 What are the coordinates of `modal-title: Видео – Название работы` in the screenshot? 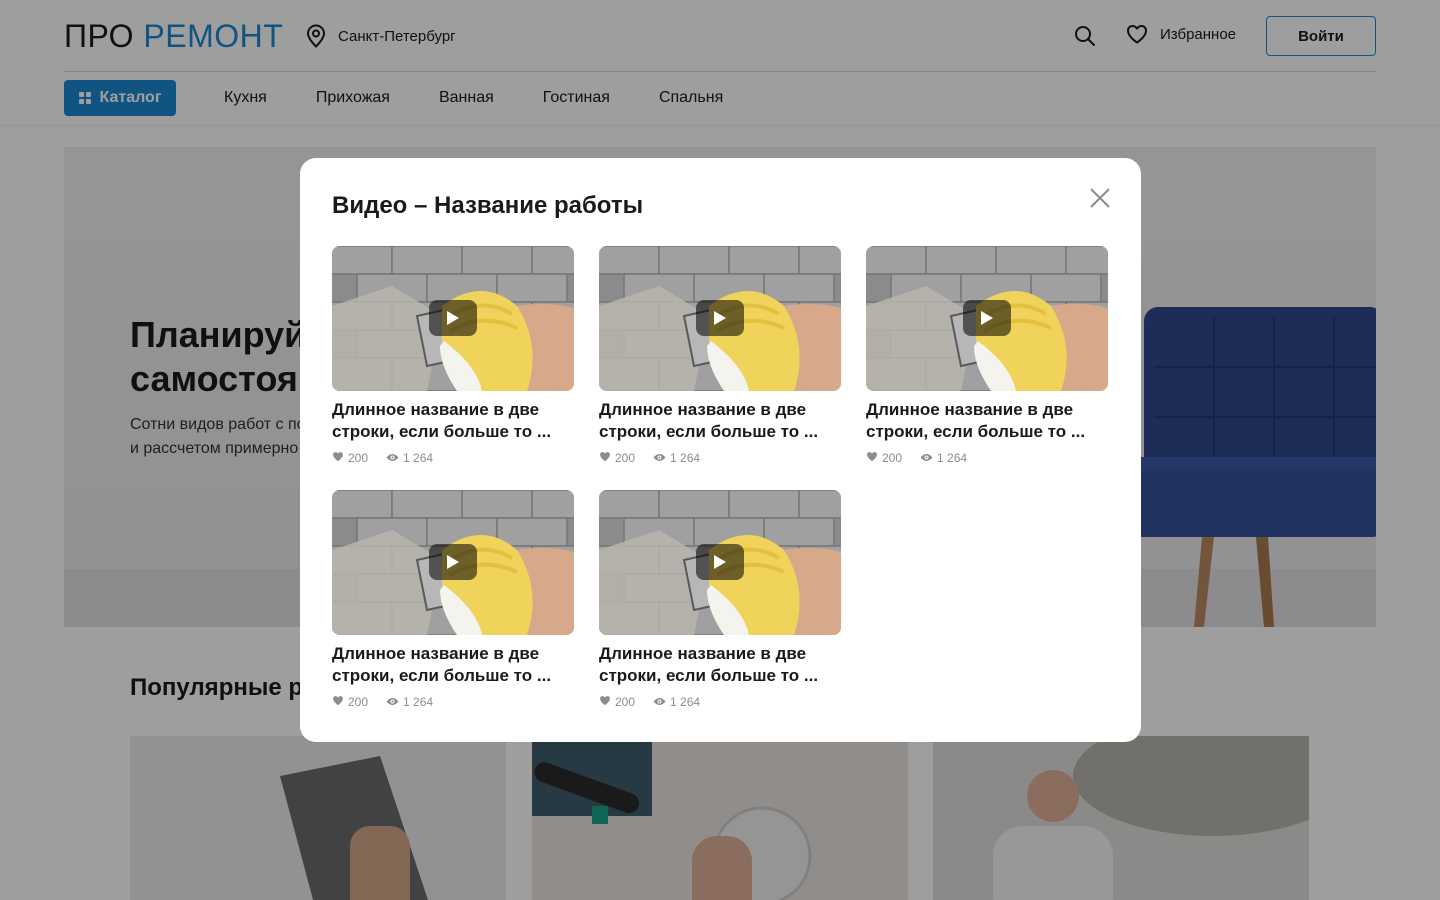 It's located at (488, 205).